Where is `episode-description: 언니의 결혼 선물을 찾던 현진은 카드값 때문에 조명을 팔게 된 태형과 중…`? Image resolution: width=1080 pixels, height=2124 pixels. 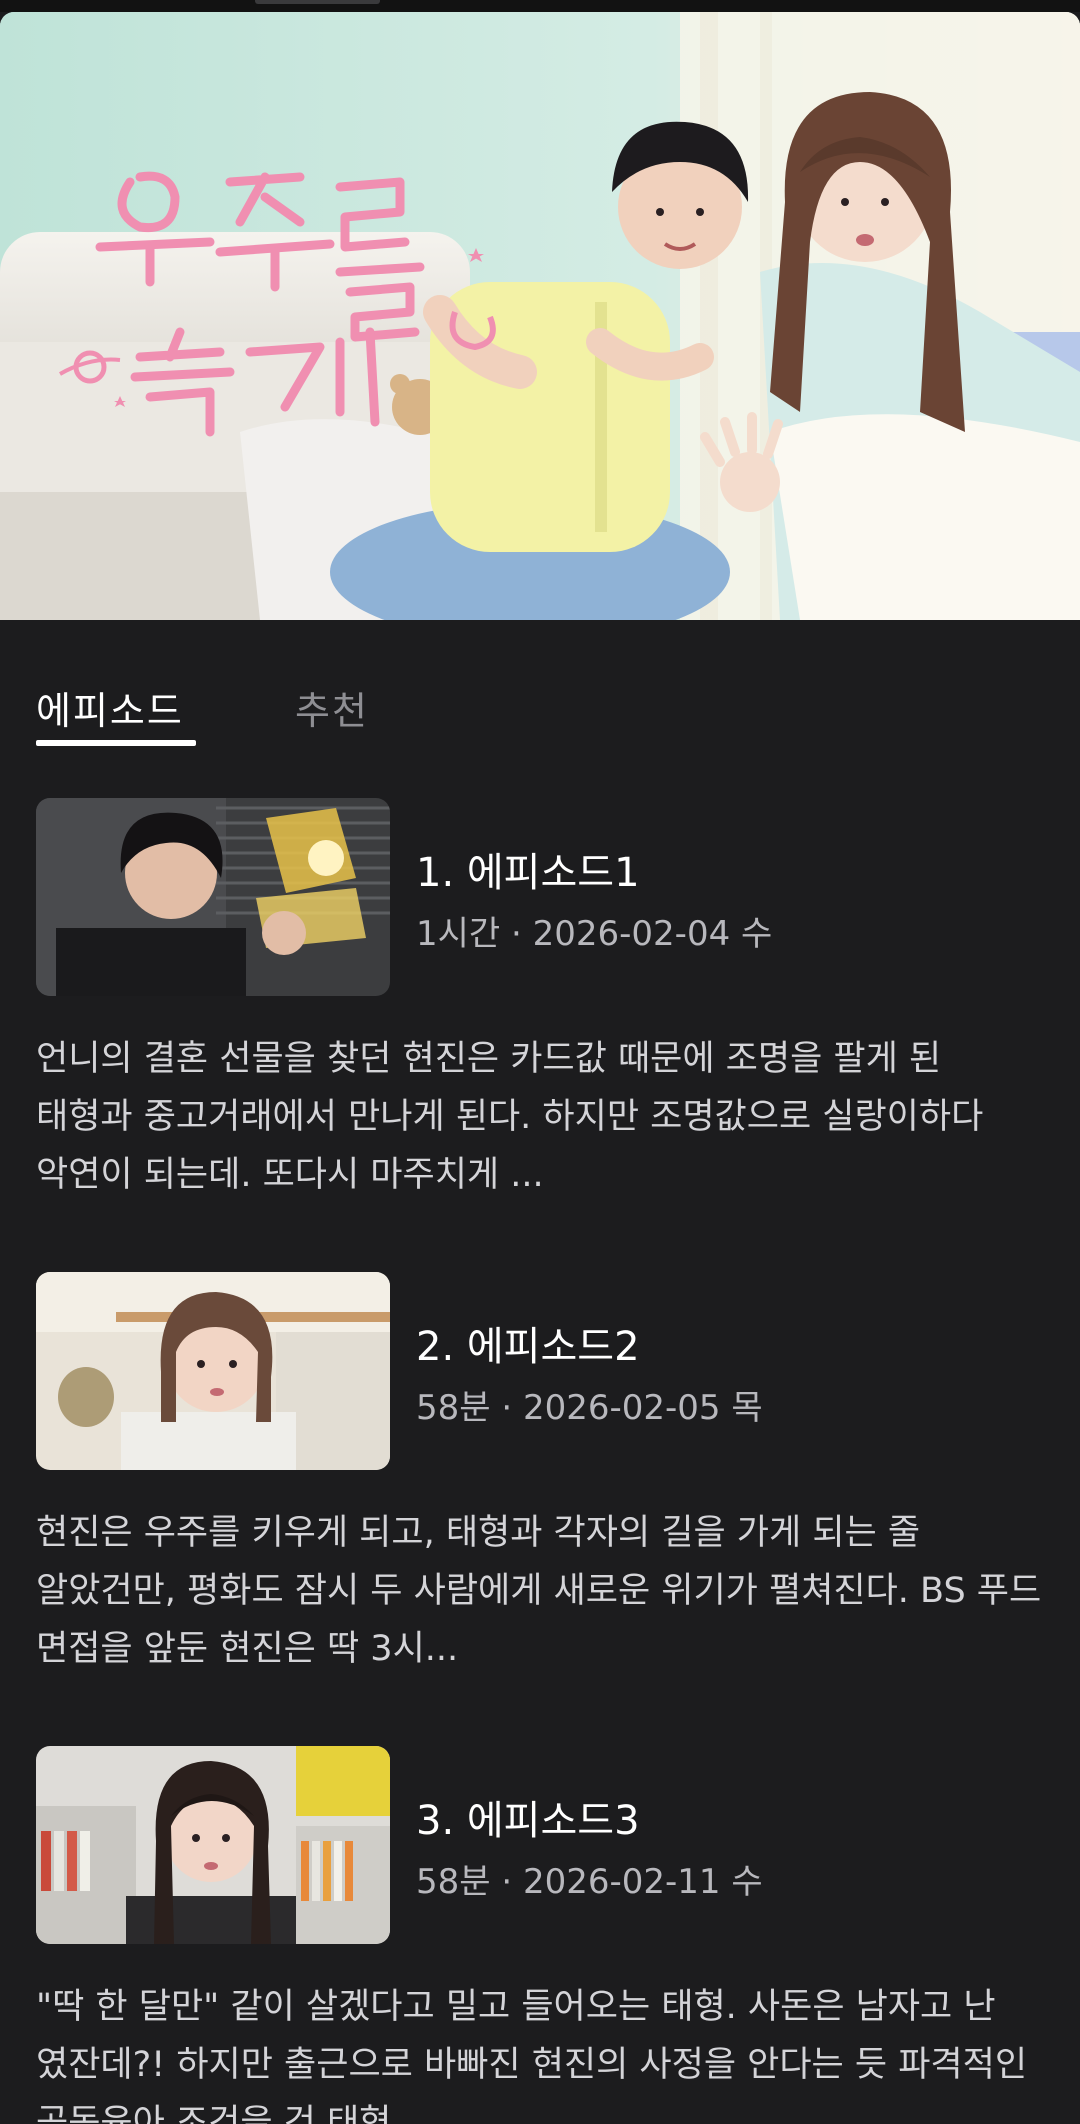 episode-description: 언니의 결혼 선물을 찾던 현진은 카드값 때문에 조명을 팔게 된 태형과 중… is located at coordinates (510, 1117).